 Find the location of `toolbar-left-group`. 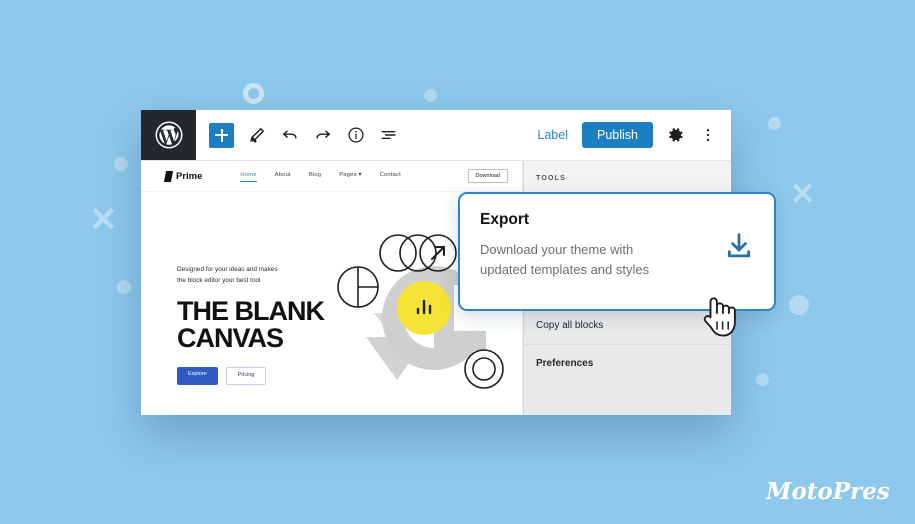

toolbar-left-group is located at coordinates (297, 135).